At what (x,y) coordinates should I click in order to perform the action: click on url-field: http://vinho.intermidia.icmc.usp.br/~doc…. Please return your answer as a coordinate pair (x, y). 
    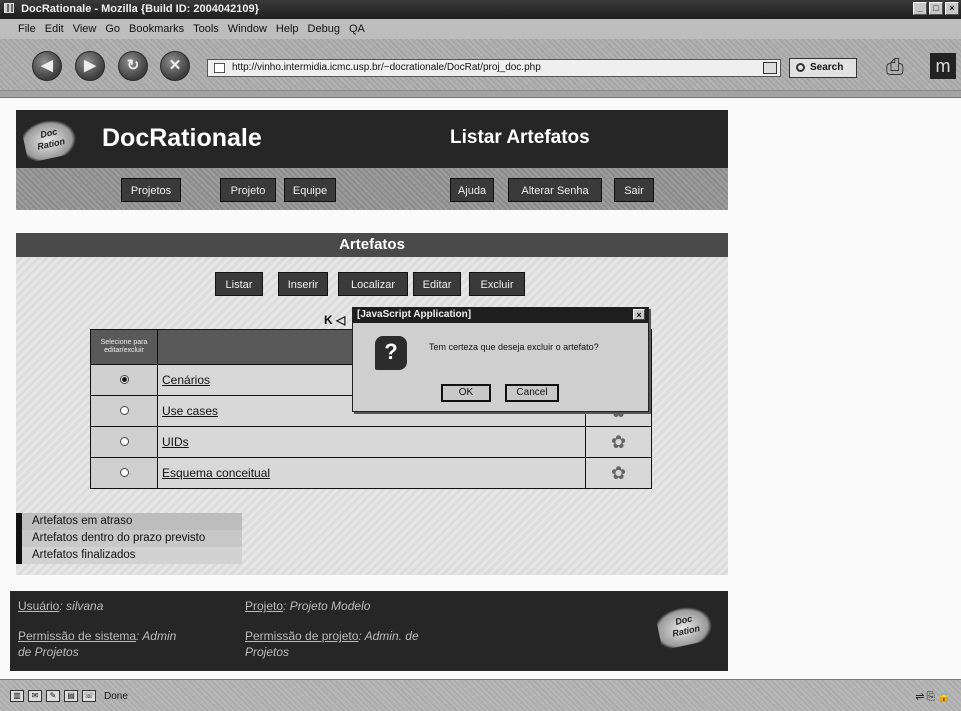
    Looking at the image, I should click on (494, 68).